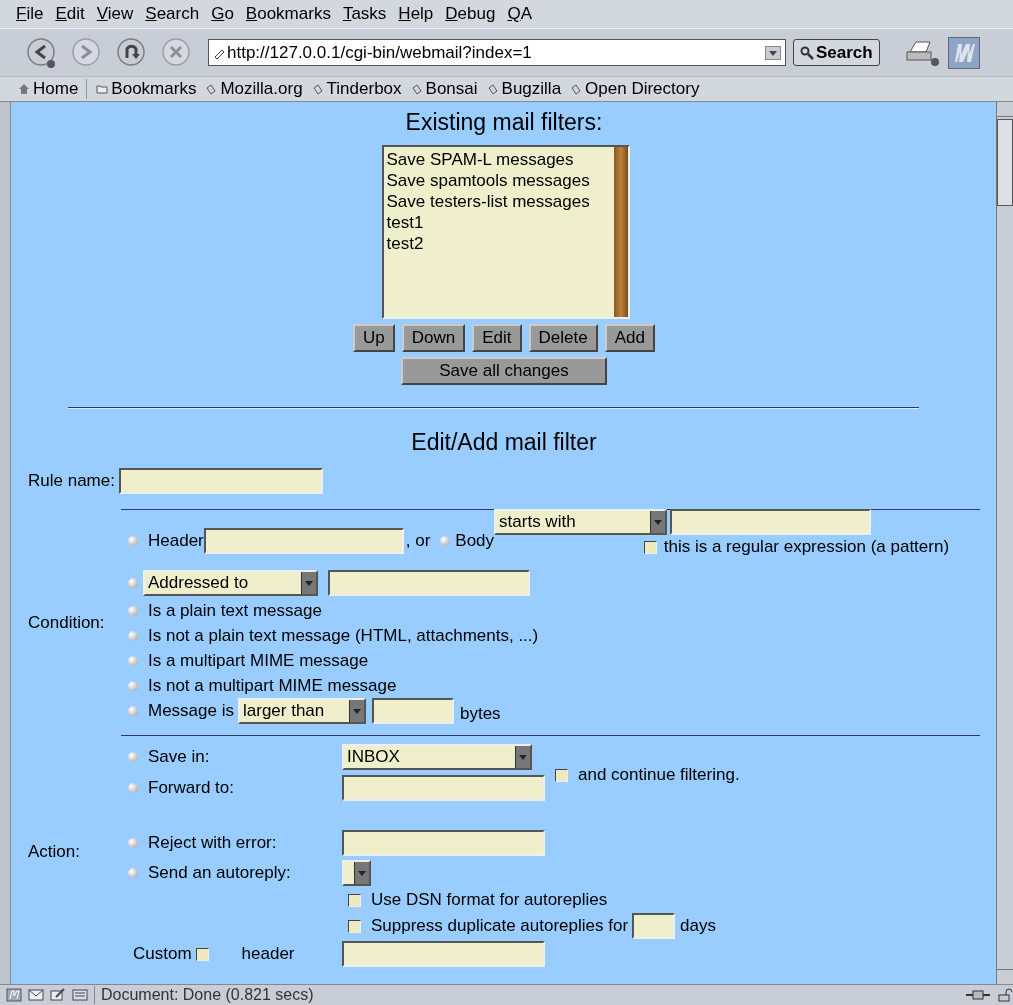 The image size is (1013, 1005). I want to click on option-label: Is not a plain text message (HTML, attachments, ...), so click(343, 635).